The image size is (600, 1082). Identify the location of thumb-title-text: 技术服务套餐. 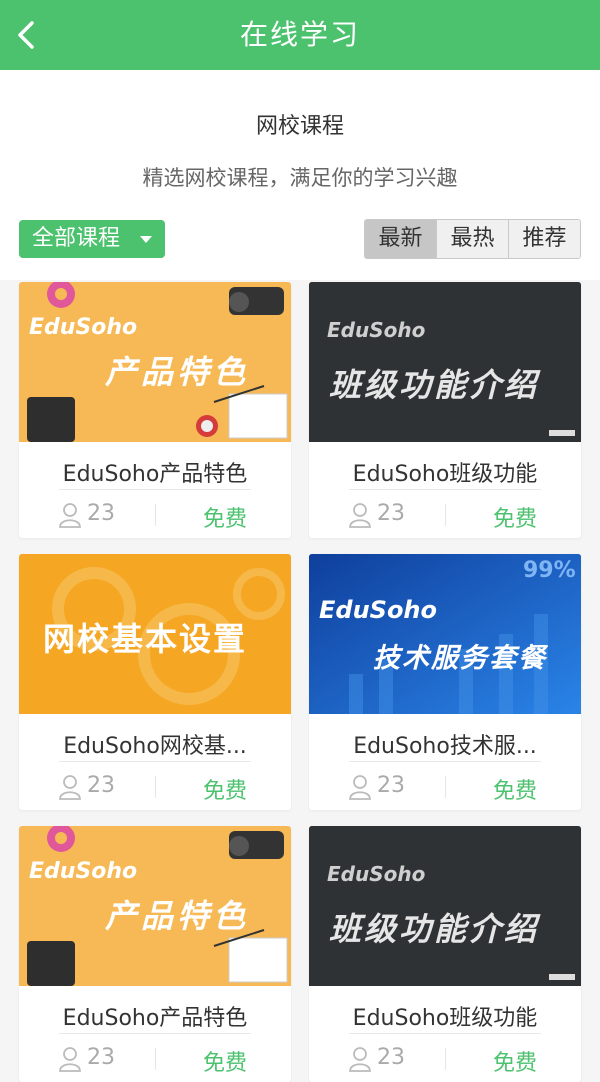
(460, 658).